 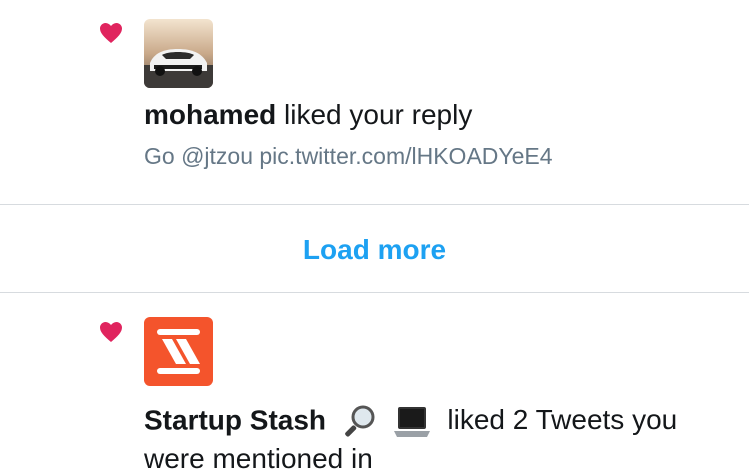 I want to click on notification-title: Startup Stash liked 2 Tweets you, so click(x=410, y=422).